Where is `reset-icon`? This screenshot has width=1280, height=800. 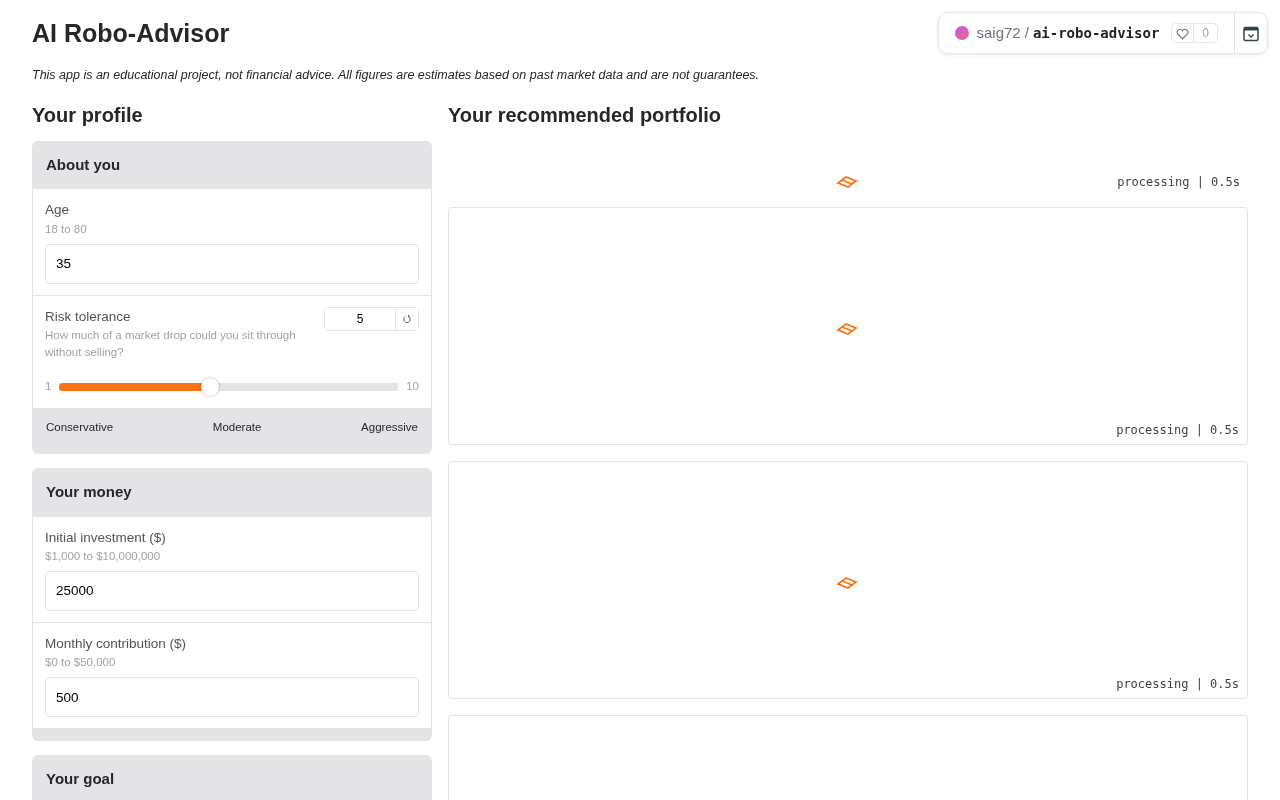
reset-icon is located at coordinates (407, 319).